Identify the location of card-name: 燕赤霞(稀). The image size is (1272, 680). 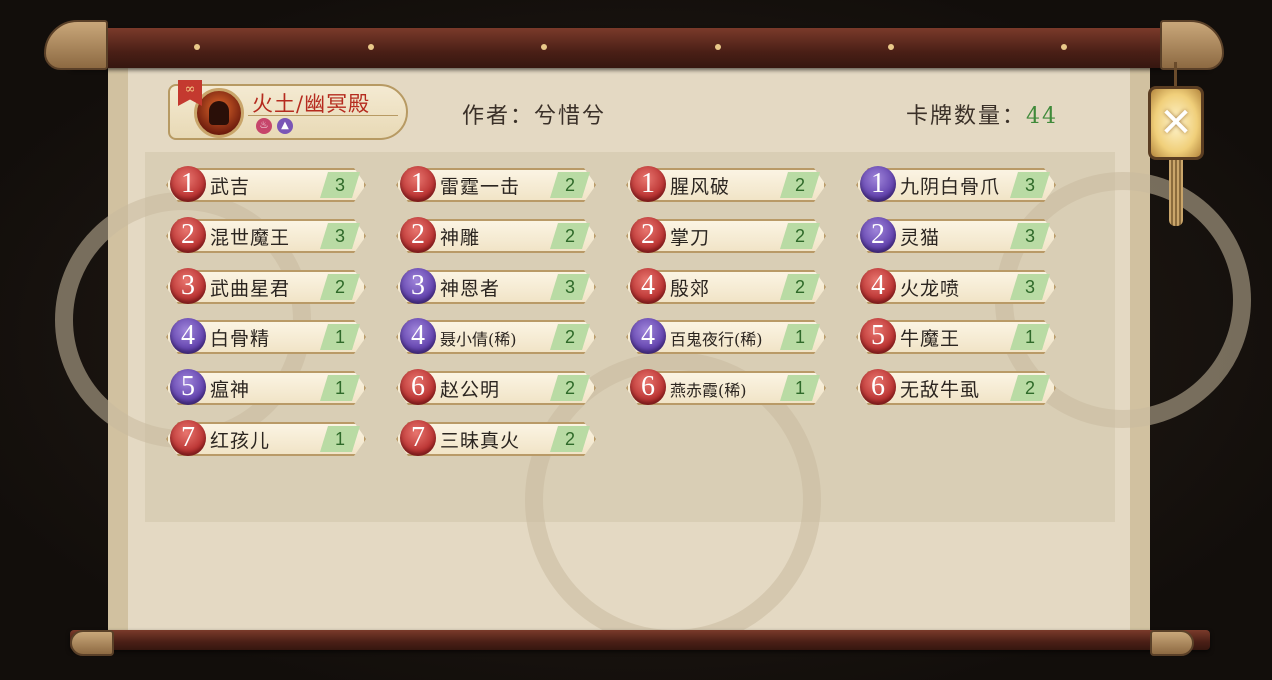
(708, 390).